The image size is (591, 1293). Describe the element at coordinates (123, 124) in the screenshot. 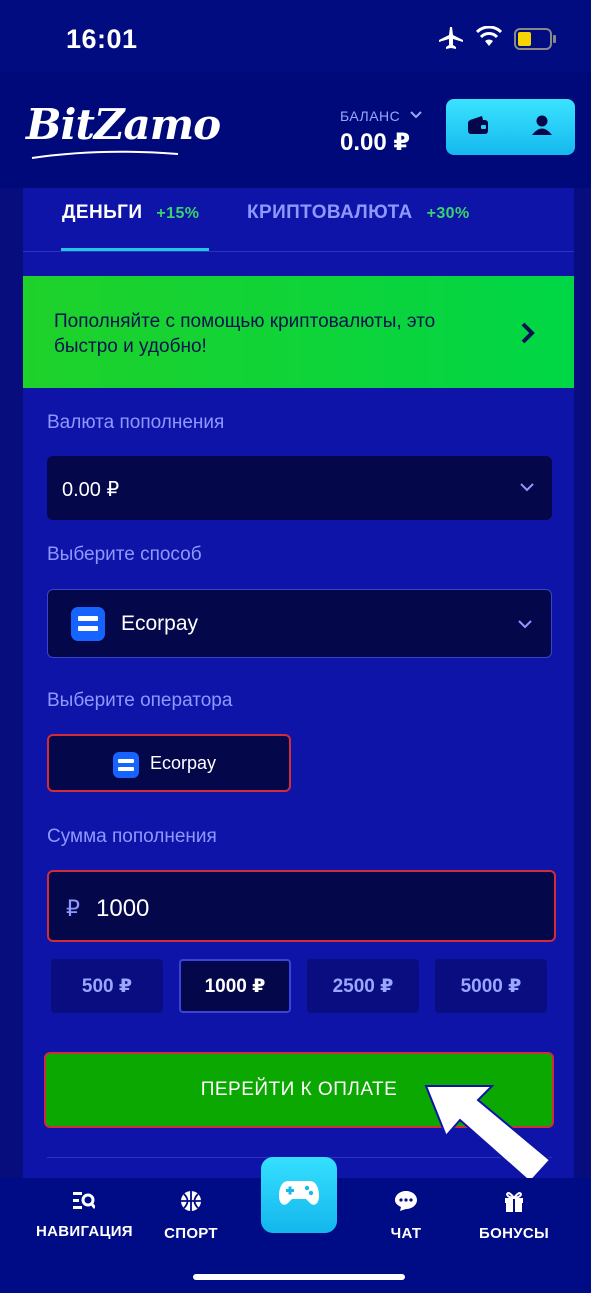

I see `brand-logo: BitZamo` at that location.